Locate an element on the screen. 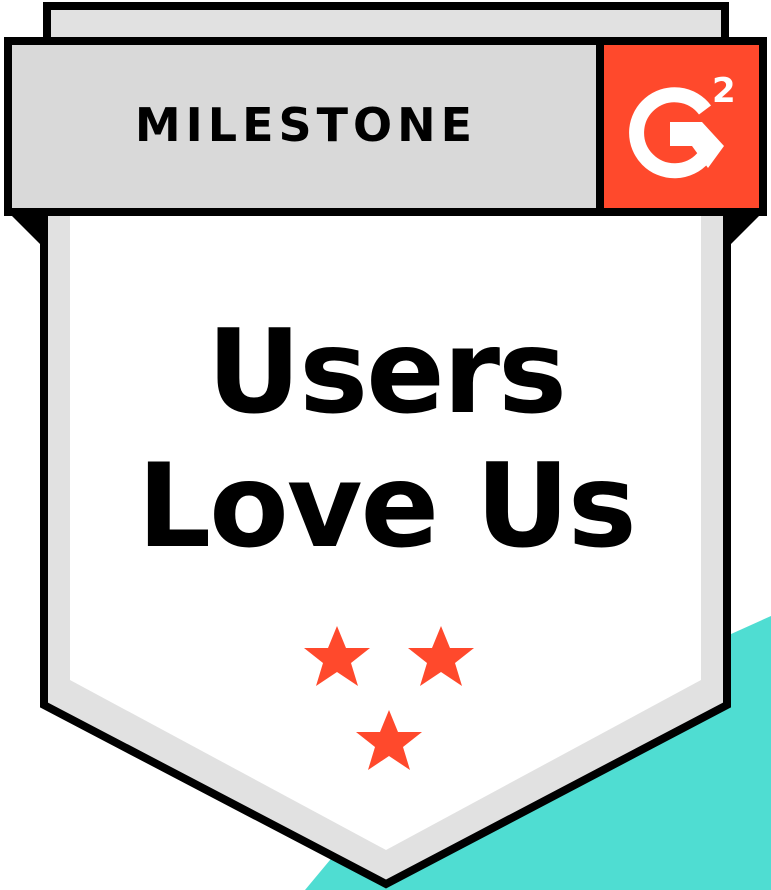 The image size is (771, 890). headline-line-1: Users is located at coordinates (386, 372).